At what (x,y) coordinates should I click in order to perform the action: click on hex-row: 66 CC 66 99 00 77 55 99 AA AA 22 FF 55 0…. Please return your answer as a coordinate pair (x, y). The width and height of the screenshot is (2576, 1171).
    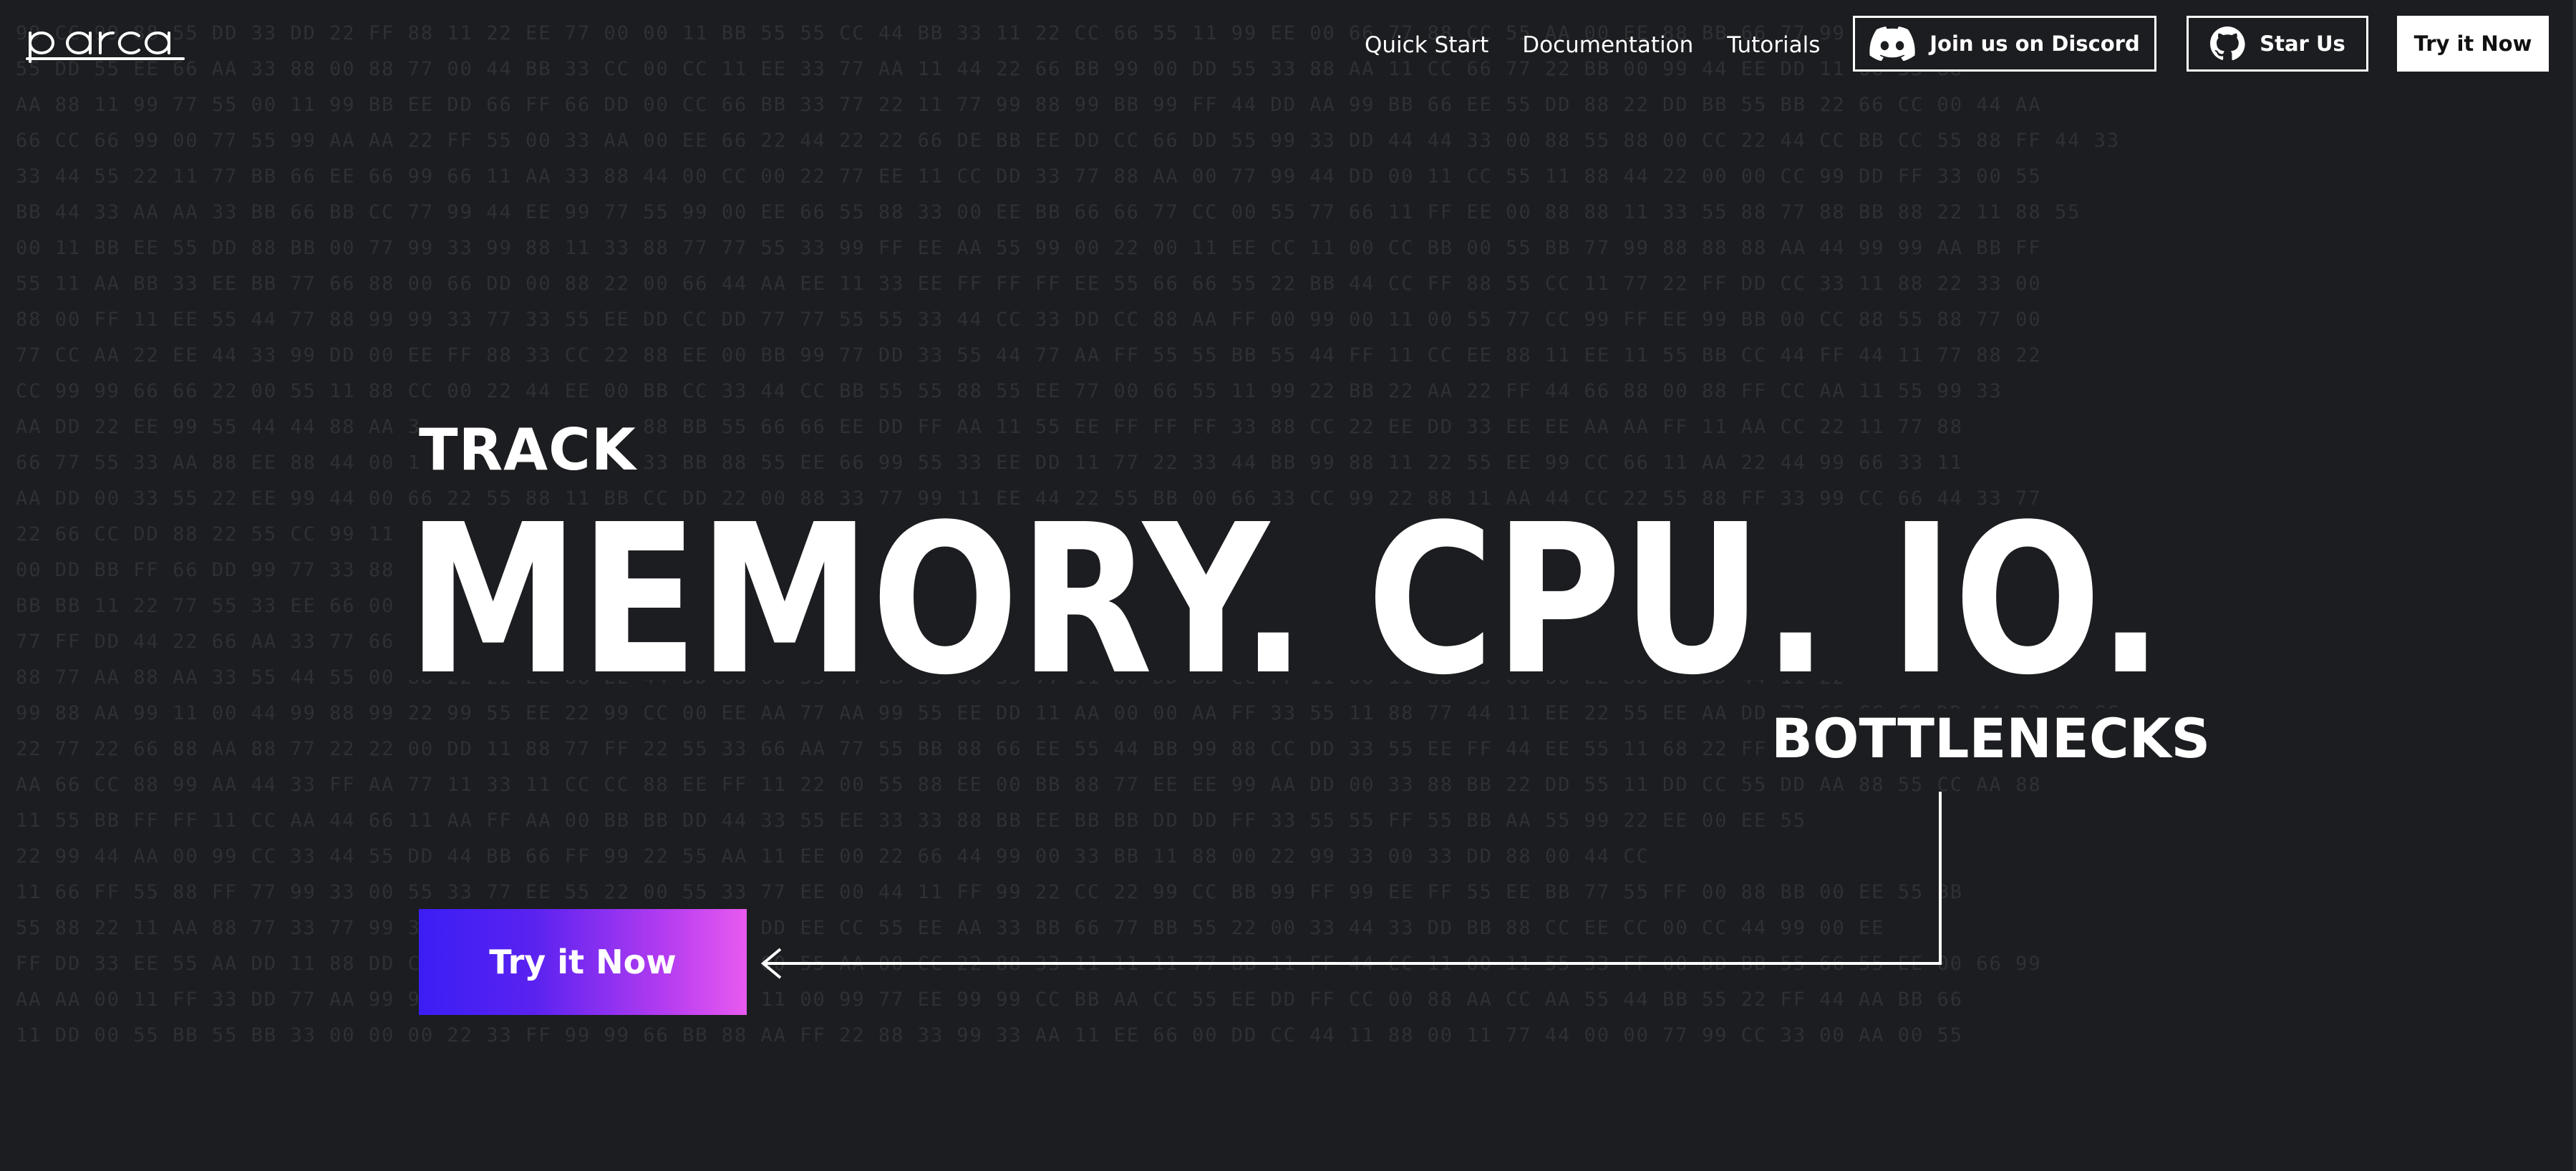
    Looking at the image, I should click on (1068, 141).